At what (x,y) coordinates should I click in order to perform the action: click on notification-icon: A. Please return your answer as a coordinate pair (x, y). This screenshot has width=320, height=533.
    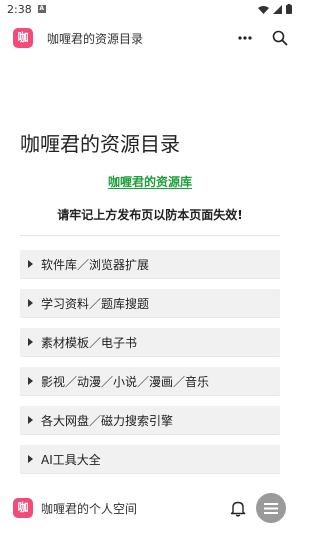
    Looking at the image, I should click on (41, 9).